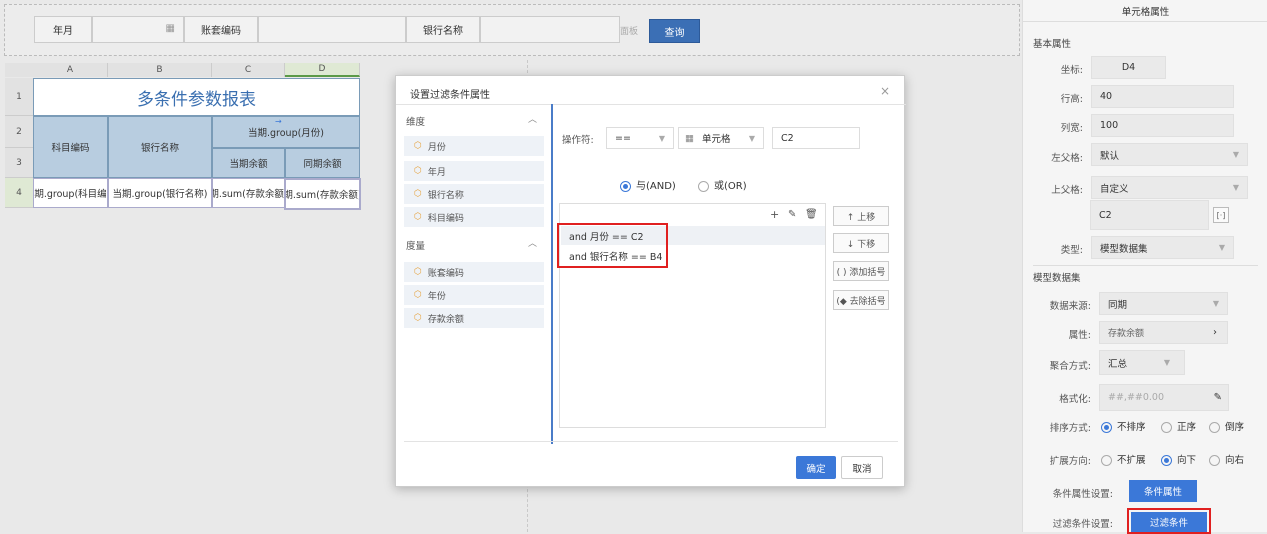 This screenshot has height=534, width=1267. Describe the element at coordinates (1082, 494) in the screenshot. I see `cond-attr-label: 条件属性设置:` at that location.